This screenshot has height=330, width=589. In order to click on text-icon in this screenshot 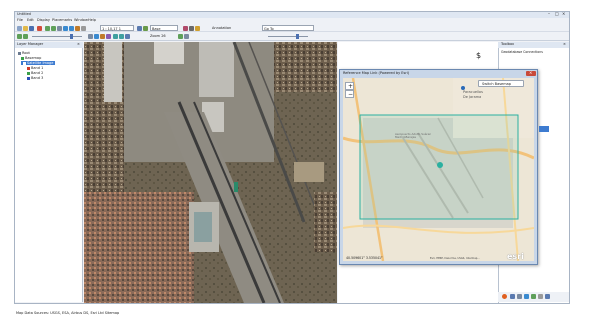, I will do `click(191, 28)`.